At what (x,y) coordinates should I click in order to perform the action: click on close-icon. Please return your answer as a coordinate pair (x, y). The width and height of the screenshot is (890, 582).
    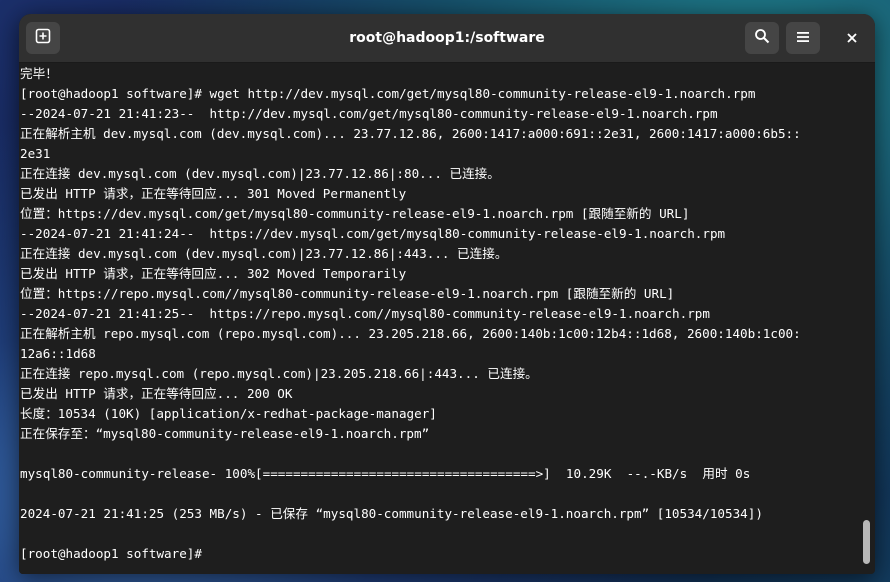
    Looking at the image, I should click on (852, 38).